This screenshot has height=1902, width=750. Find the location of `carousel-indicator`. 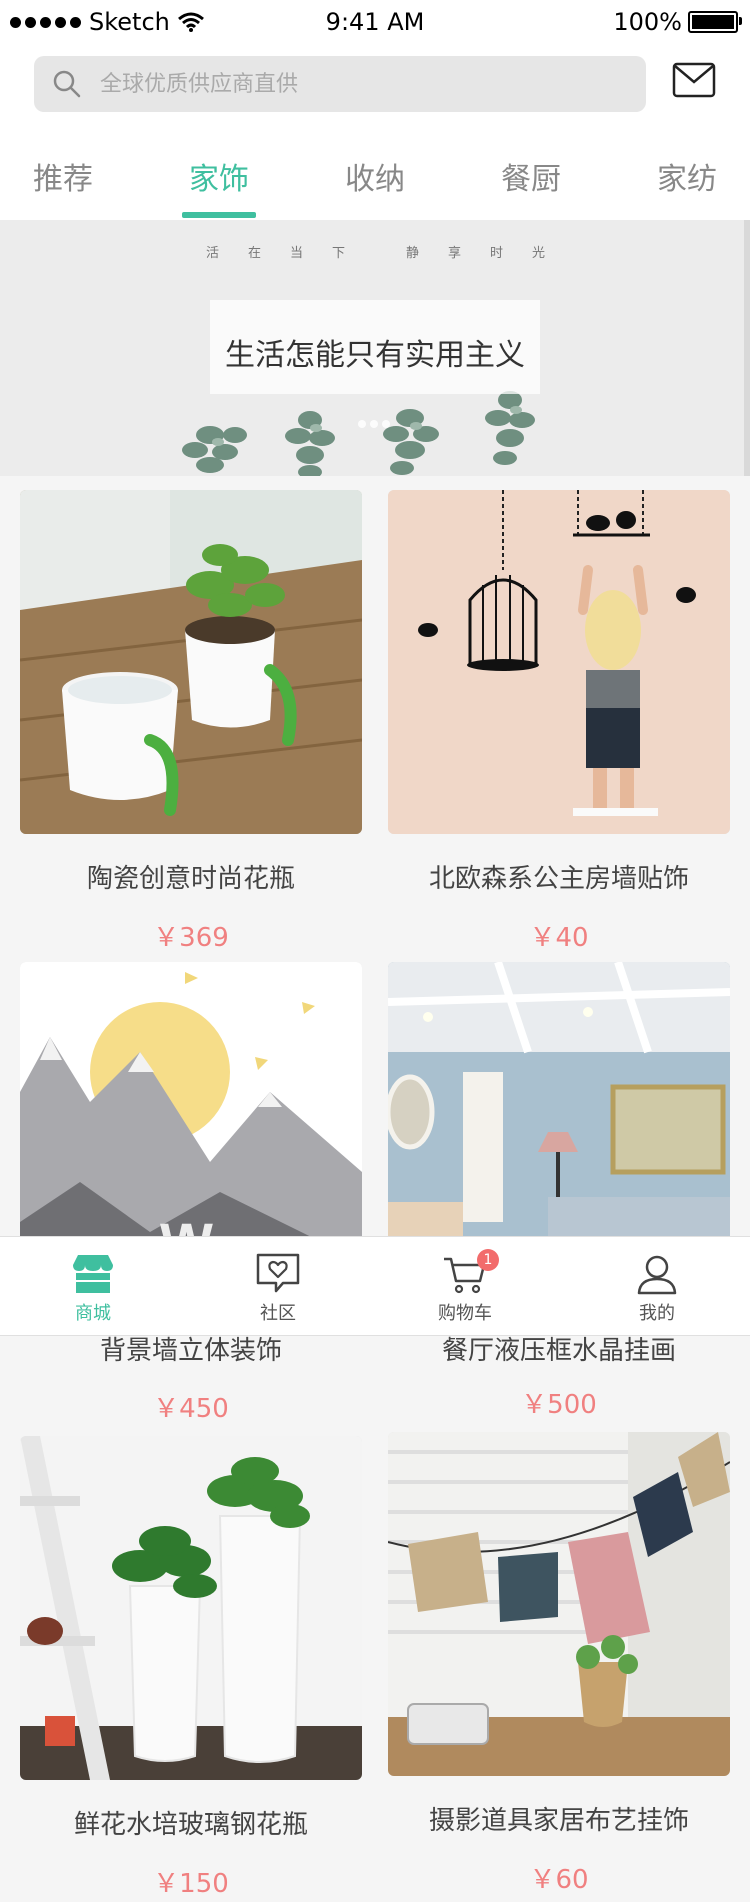

carousel-indicator is located at coordinates (374, 424).